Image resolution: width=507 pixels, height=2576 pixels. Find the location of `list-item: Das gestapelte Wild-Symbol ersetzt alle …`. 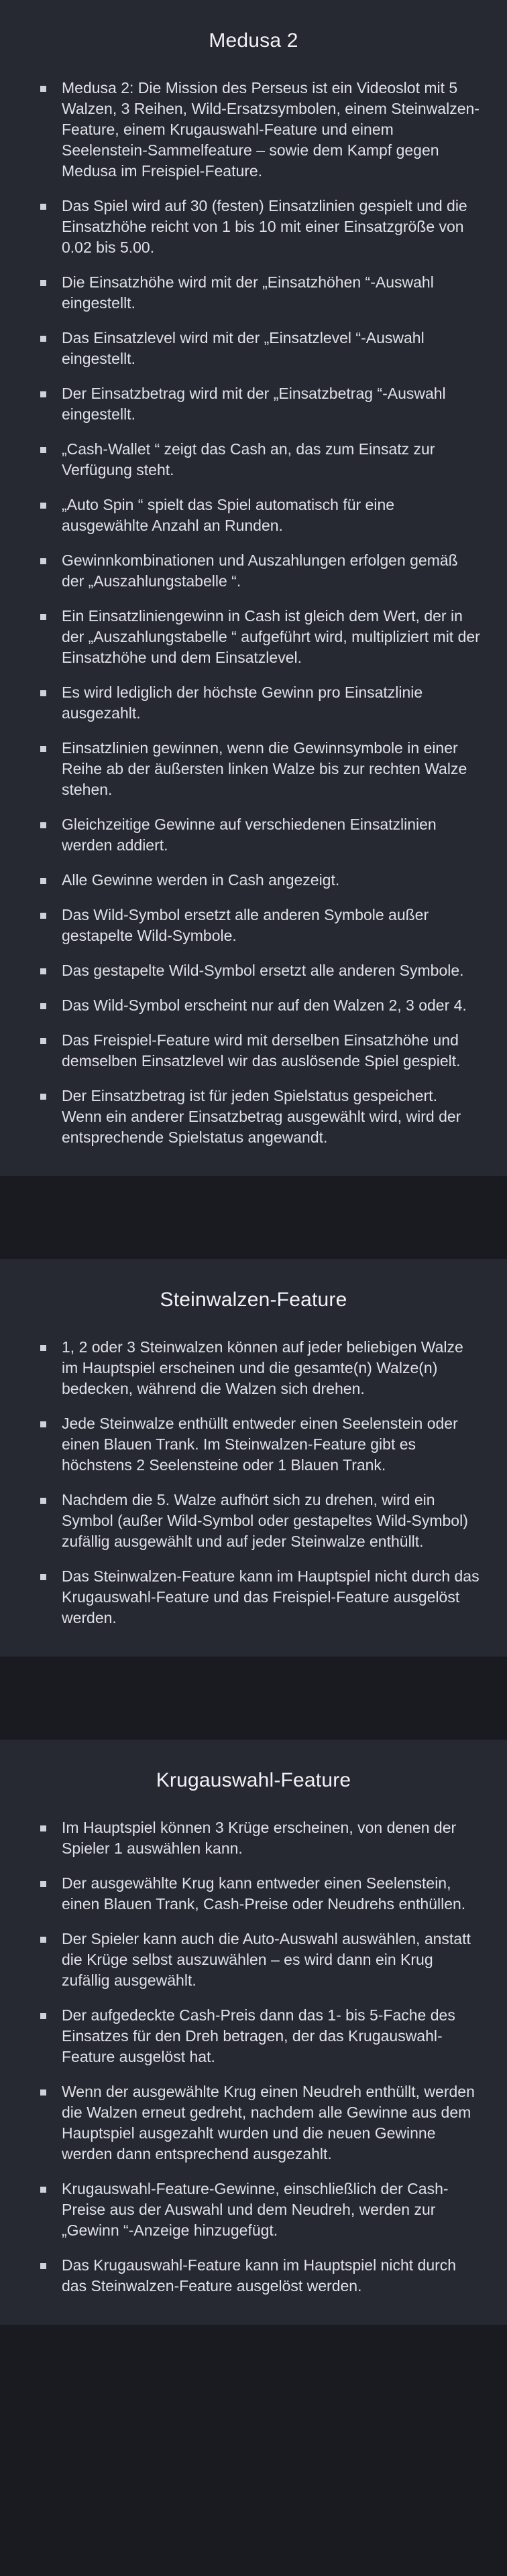

list-item: Das gestapelte Wild-Symbol ersetzt alle … is located at coordinates (257, 970).